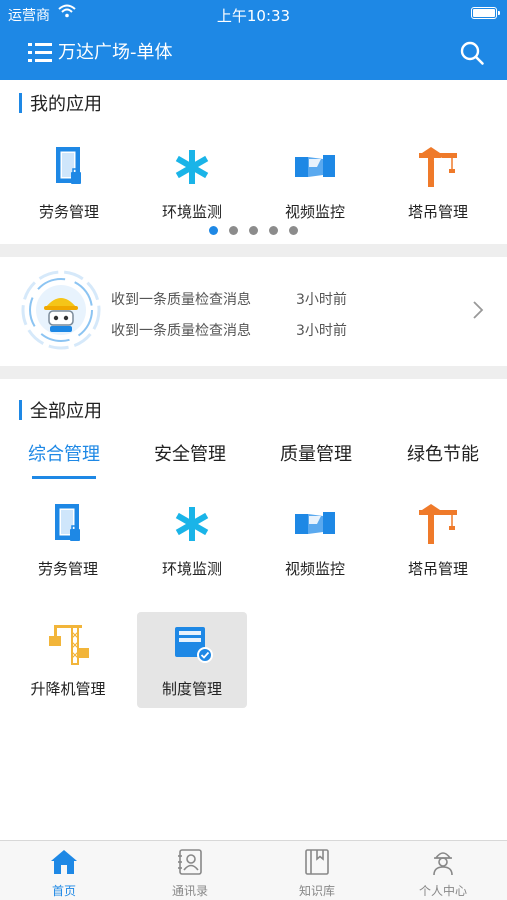  I want to click on app-elevator: 升降机管理, so click(68, 660).